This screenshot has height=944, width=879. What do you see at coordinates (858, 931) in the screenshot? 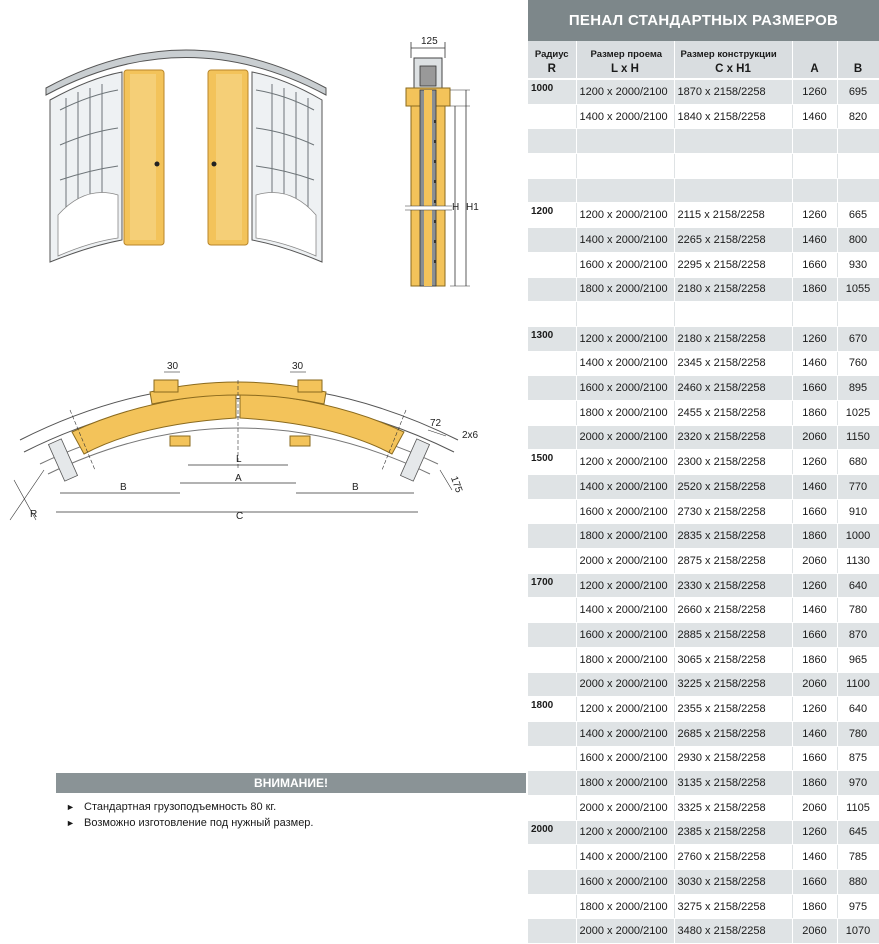
I see `b-cell: 1070` at bounding box center [858, 931].